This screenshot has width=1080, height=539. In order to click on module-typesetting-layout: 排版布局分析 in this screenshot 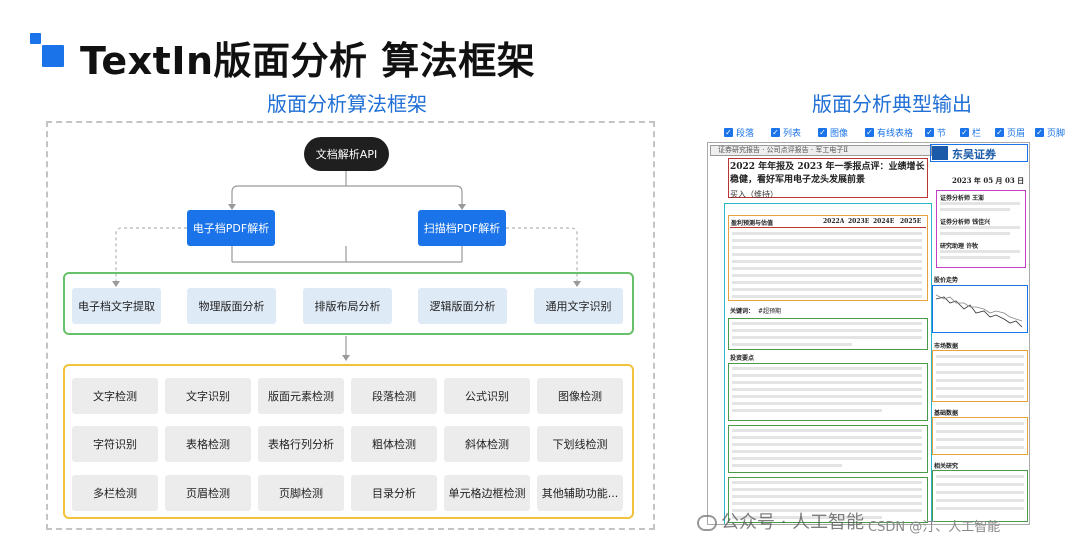, I will do `click(347, 306)`.